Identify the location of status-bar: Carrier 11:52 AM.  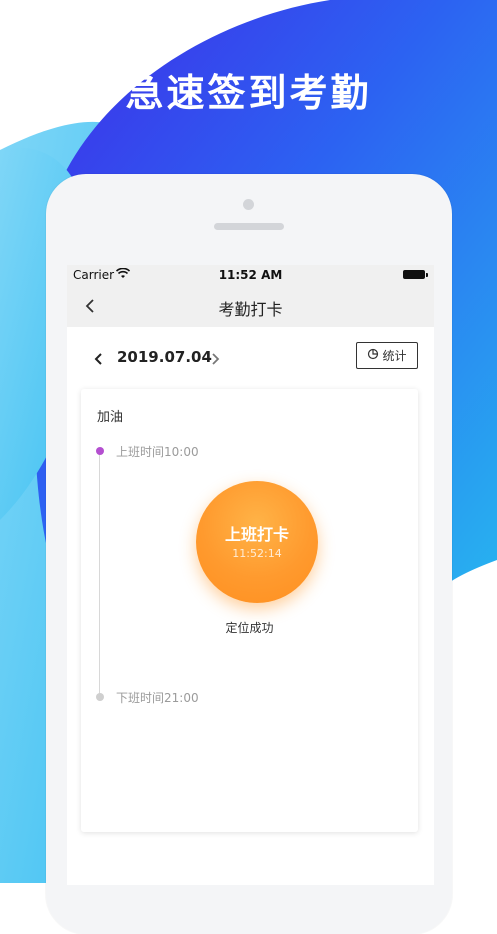
(250, 275).